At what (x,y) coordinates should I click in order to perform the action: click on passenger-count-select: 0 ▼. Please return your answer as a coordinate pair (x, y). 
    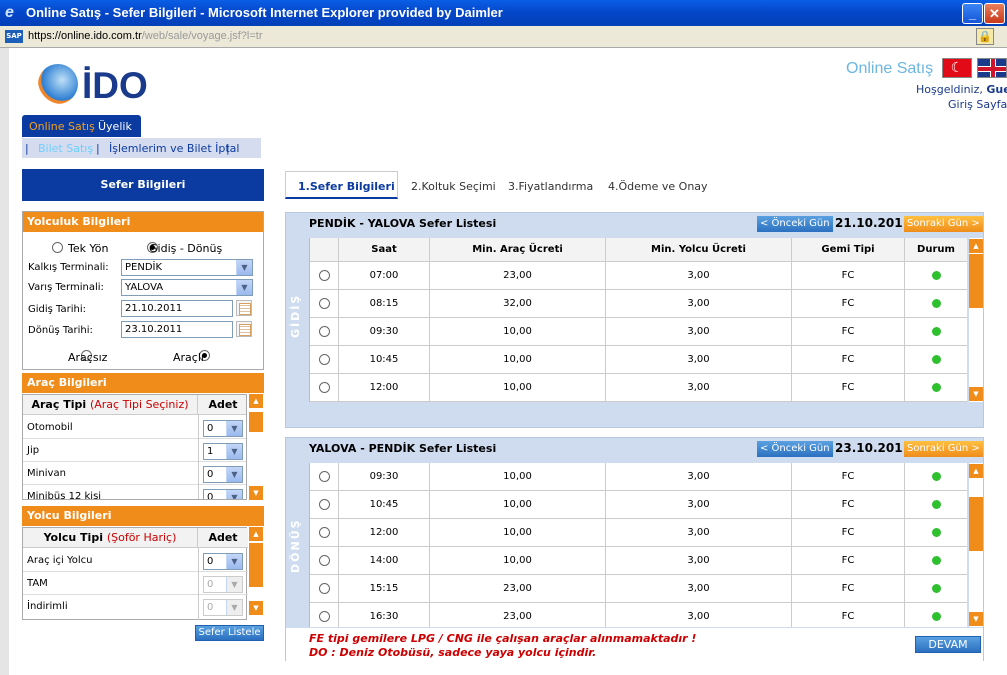
    Looking at the image, I should click on (223, 561).